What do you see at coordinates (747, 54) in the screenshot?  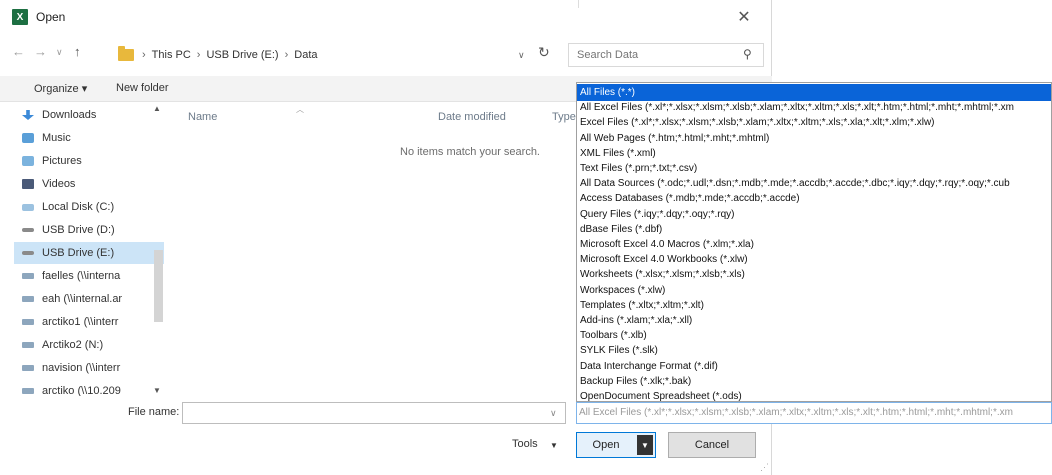 I see `search-icon: ⚲` at bounding box center [747, 54].